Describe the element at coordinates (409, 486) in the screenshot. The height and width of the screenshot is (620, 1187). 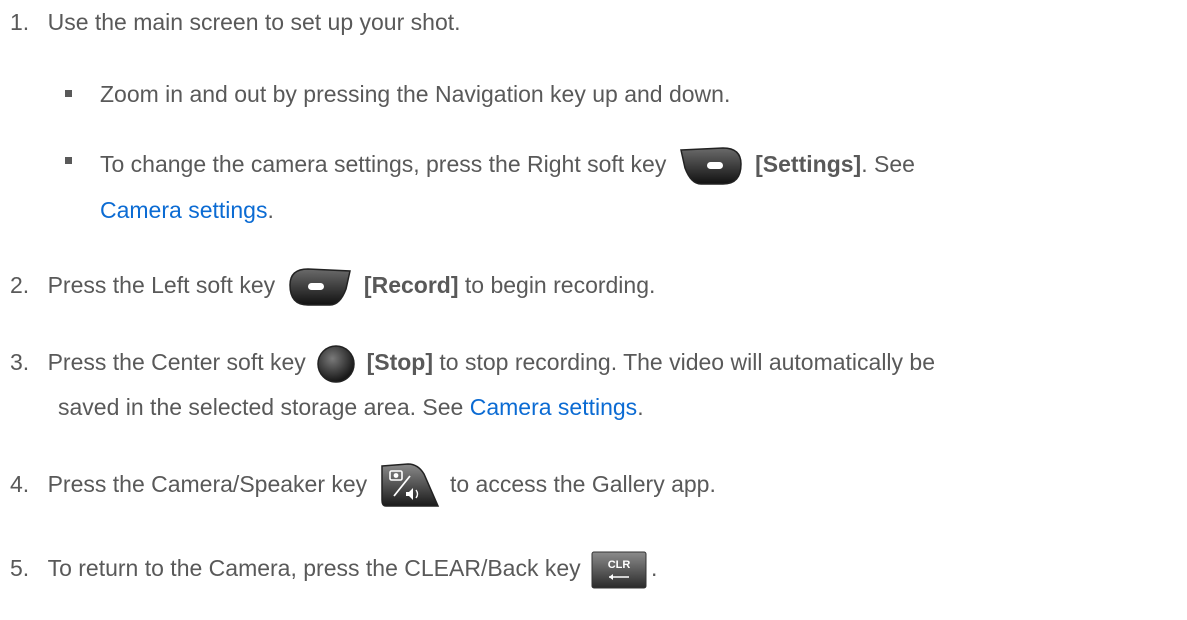
I see `camera-speaker-key-icon` at that location.